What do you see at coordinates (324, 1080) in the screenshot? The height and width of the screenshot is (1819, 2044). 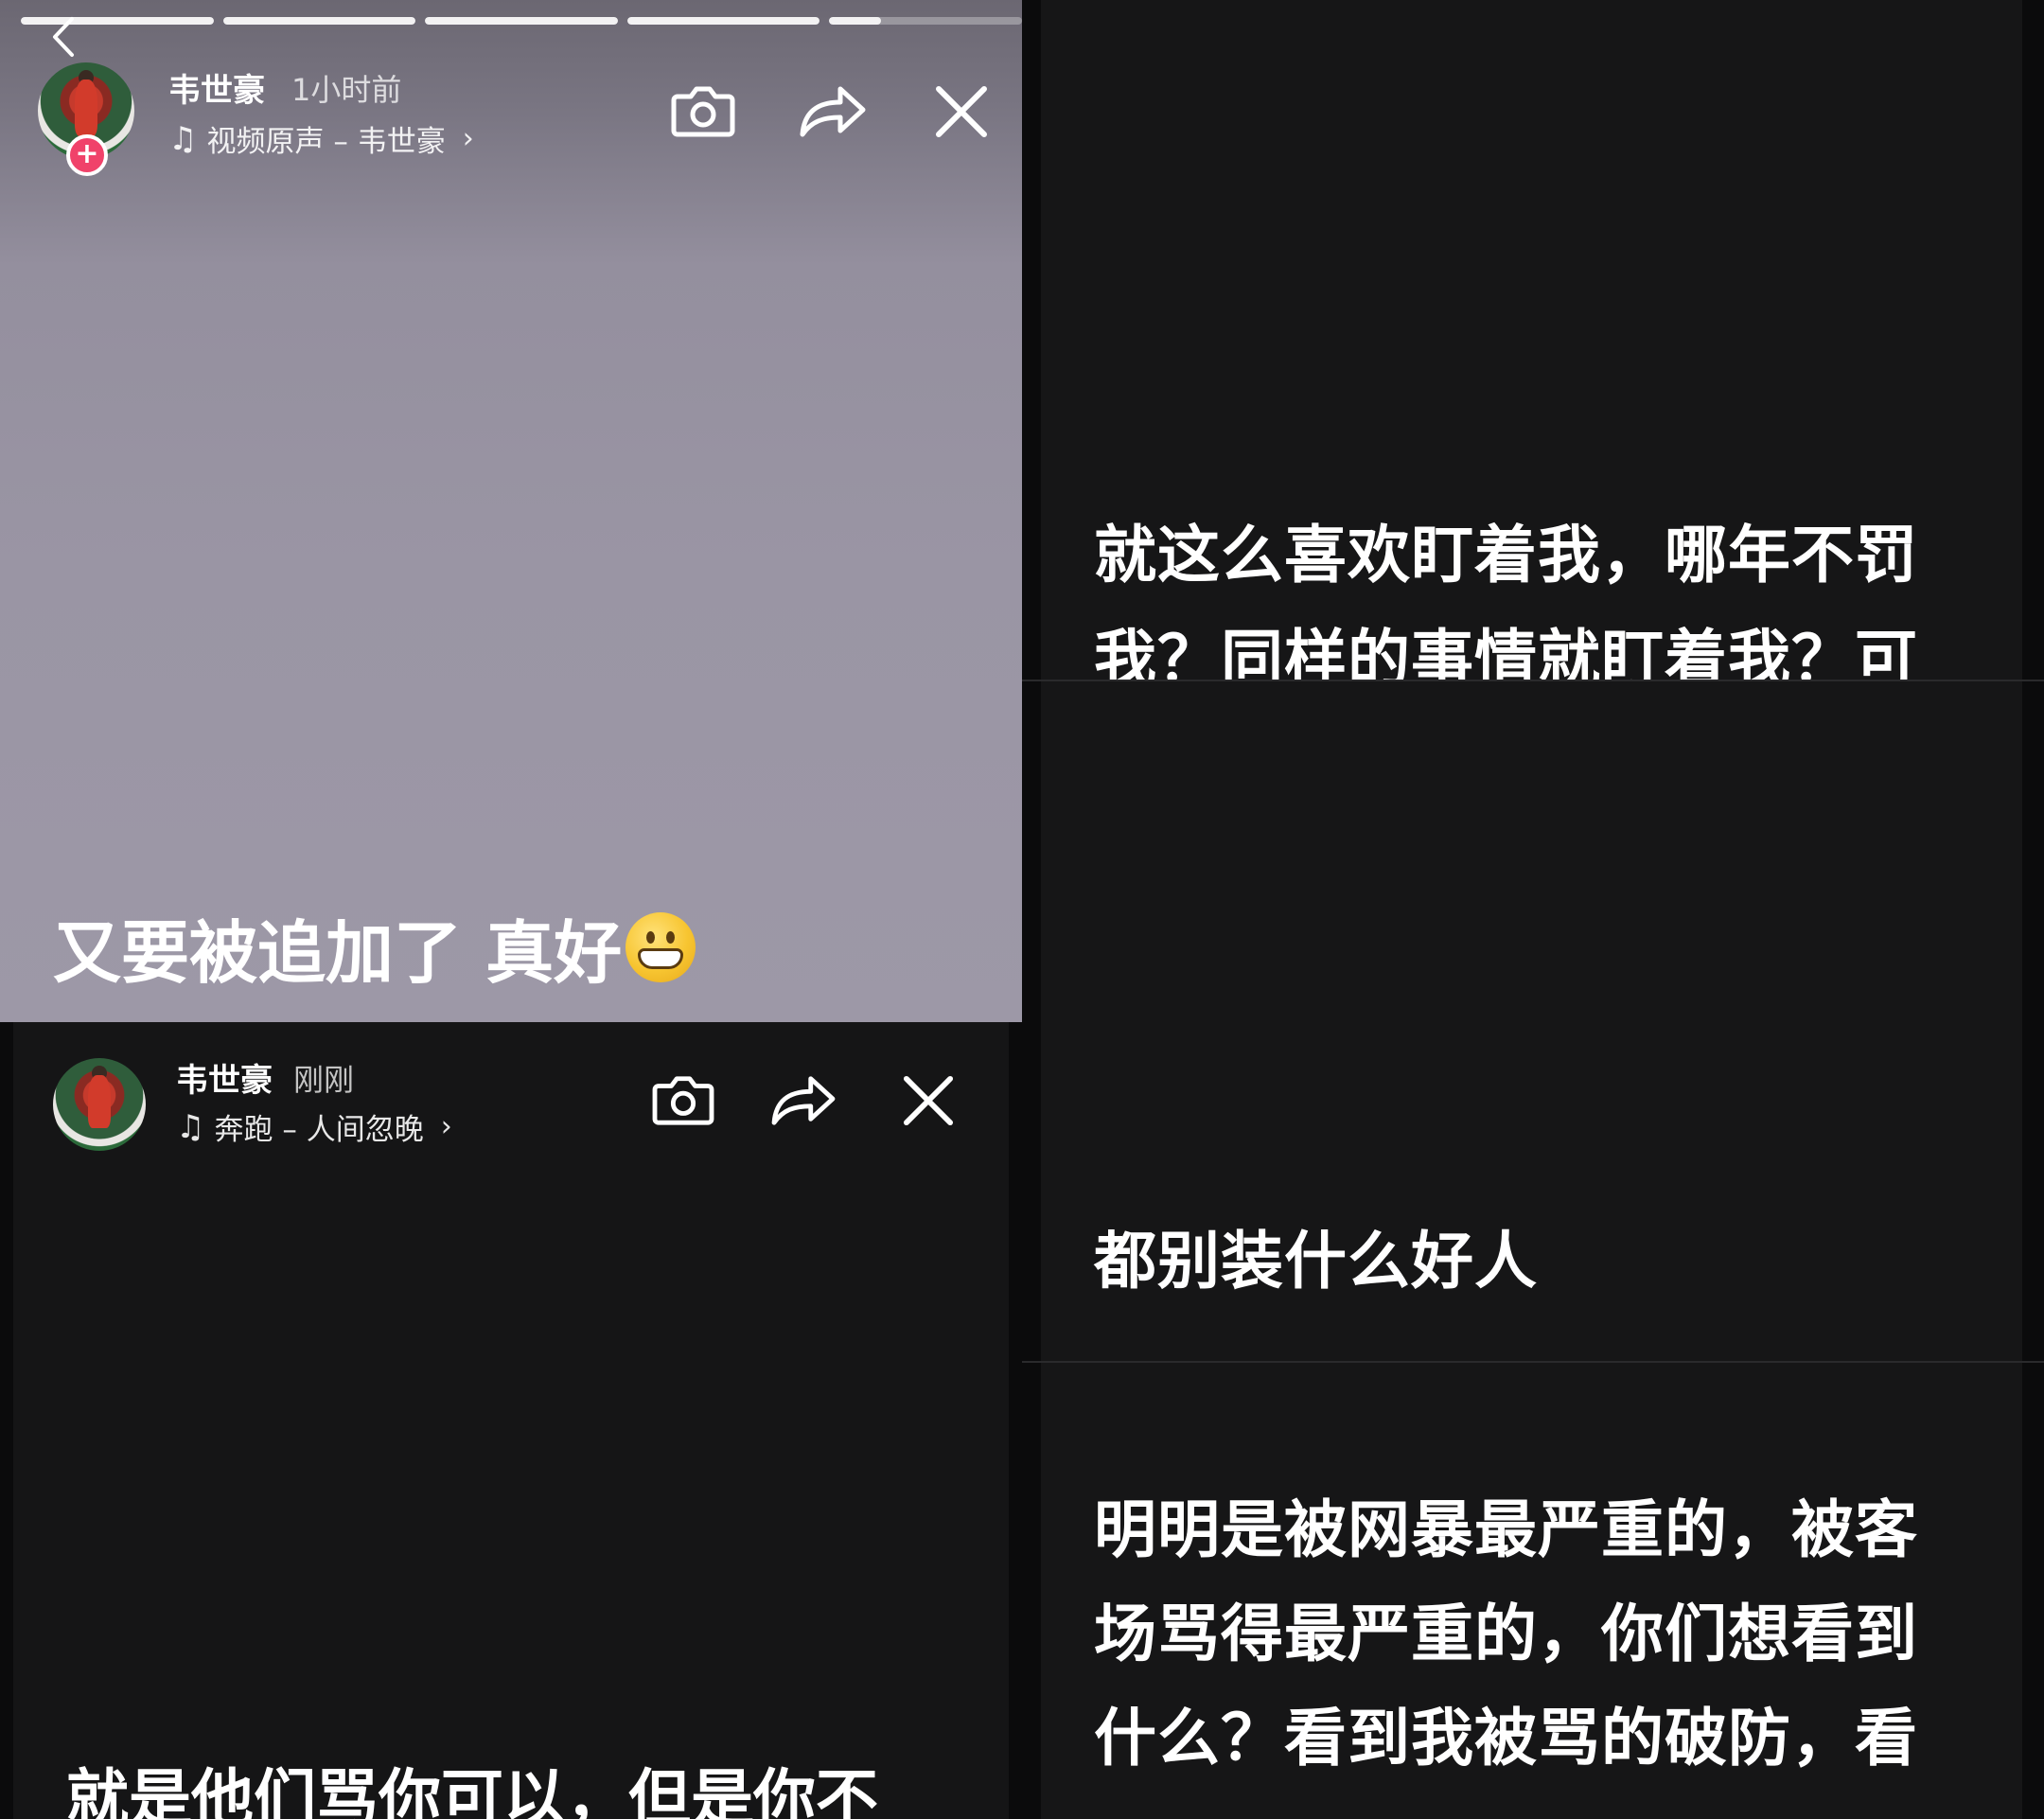 I see `post-time: 刚刚` at bounding box center [324, 1080].